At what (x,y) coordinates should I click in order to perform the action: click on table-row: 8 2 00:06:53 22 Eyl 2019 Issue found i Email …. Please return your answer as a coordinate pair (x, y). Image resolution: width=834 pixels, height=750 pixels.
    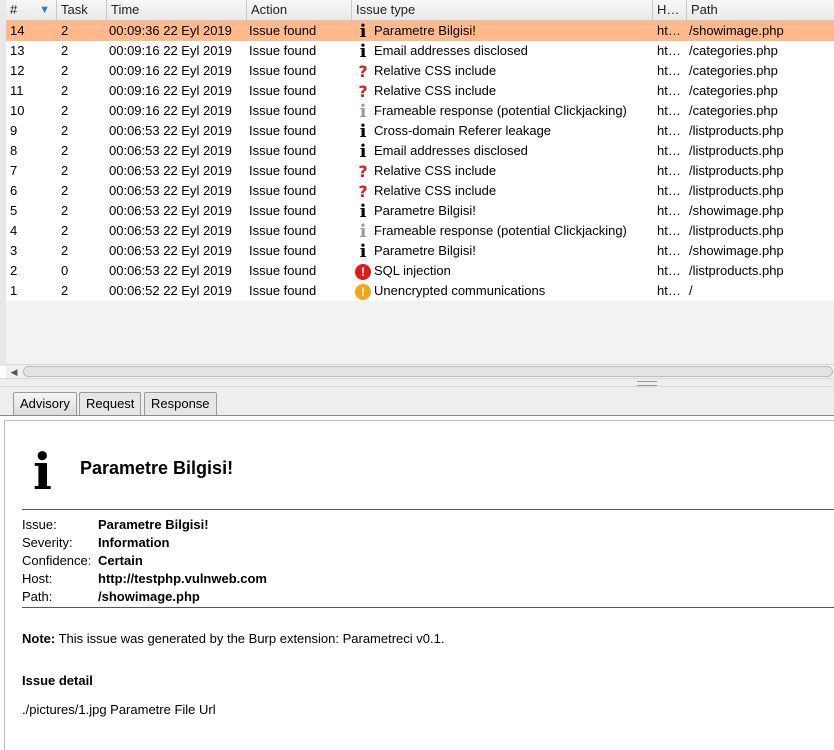
    Looking at the image, I should click on (420, 151).